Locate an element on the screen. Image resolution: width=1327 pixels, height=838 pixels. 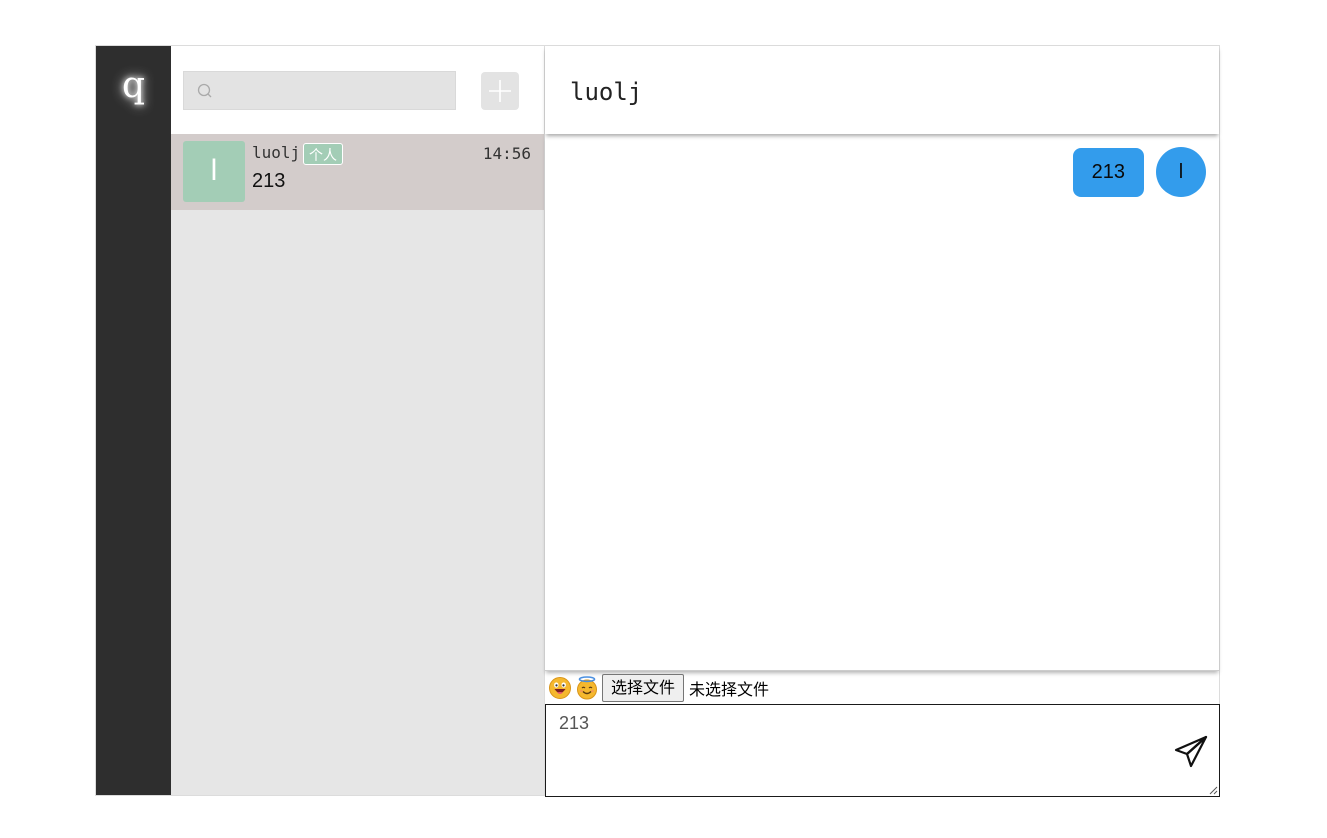
add-conversation-button is located at coordinates (500, 91).